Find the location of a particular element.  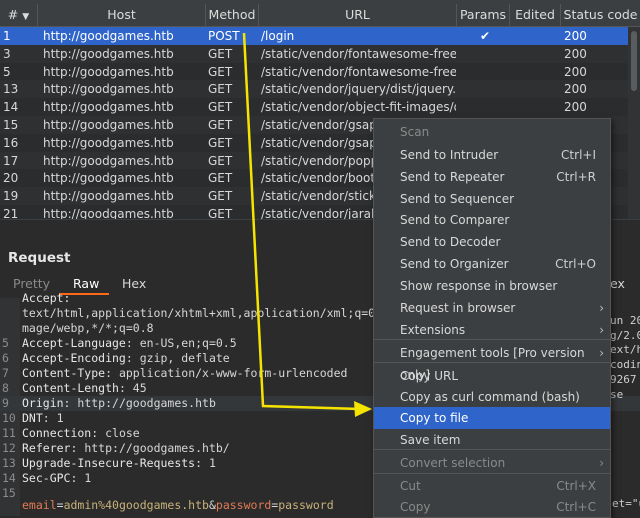

menu-item-shortcut: Ctrl+O is located at coordinates (575, 264).